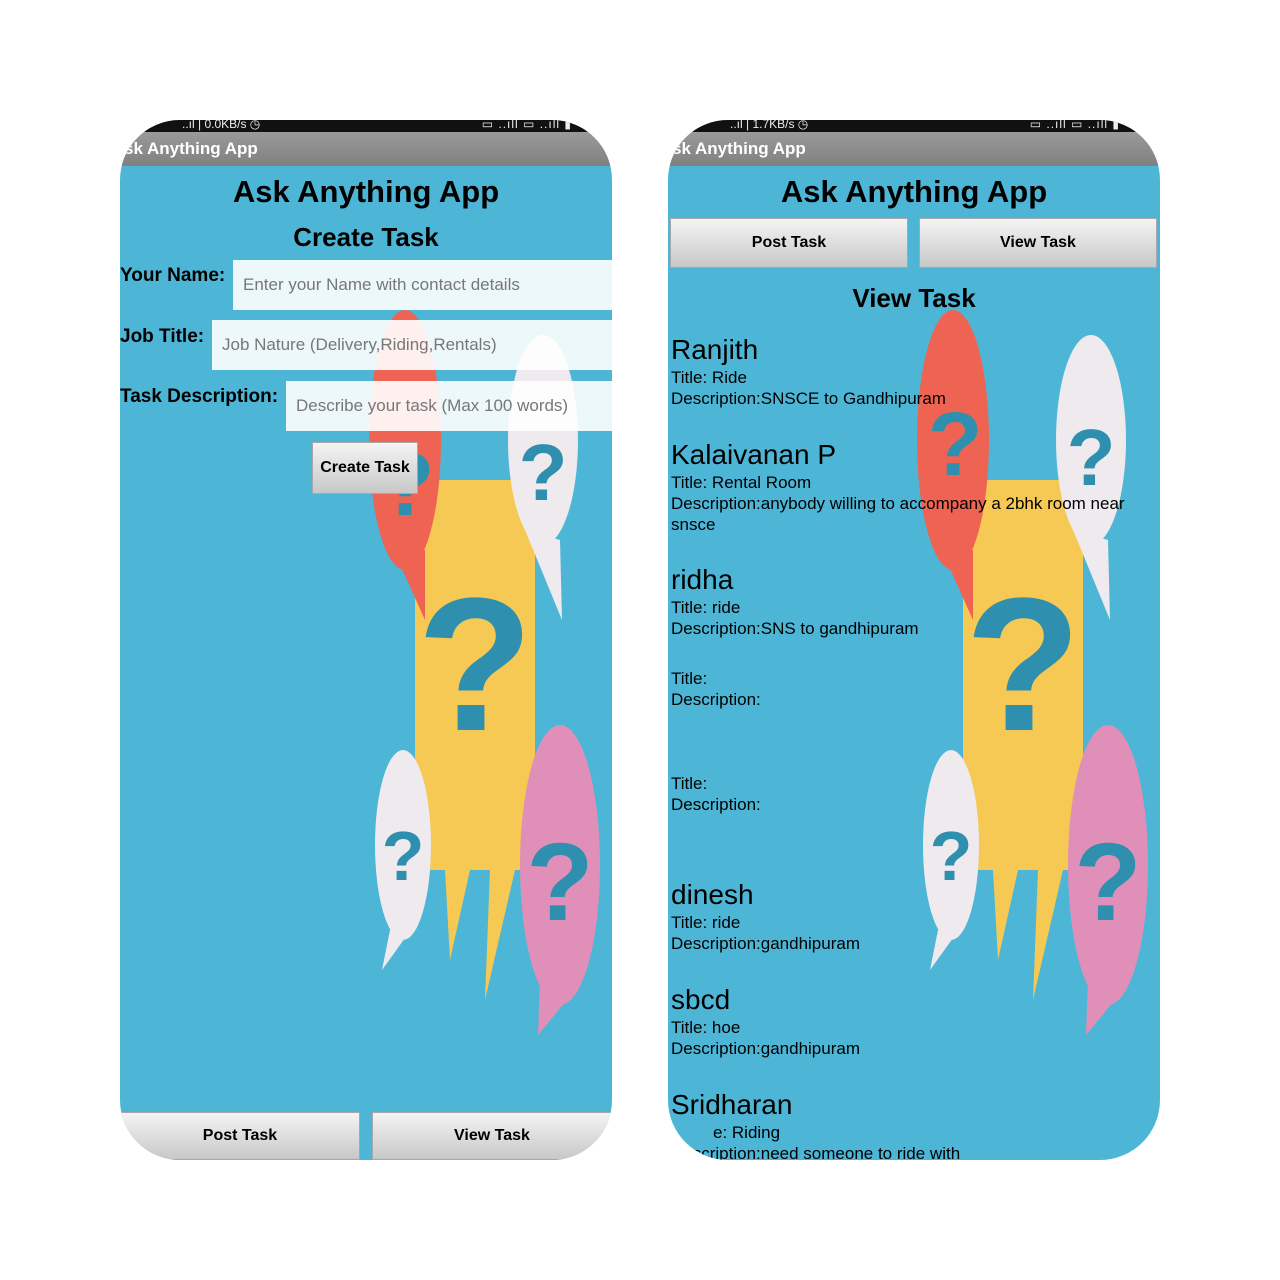  What do you see at coordinates (816, 1152) in the screenshot?
I see `task-description: Description:need someone to ride with` at bounding box center [816, 1152].